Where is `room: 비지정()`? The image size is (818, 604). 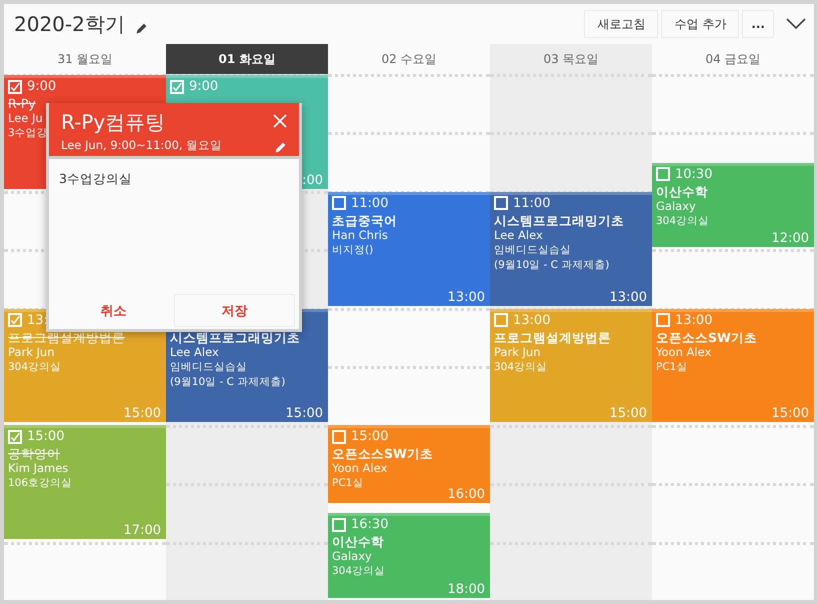
room: 비지정() is located at coordinates (353, 250).